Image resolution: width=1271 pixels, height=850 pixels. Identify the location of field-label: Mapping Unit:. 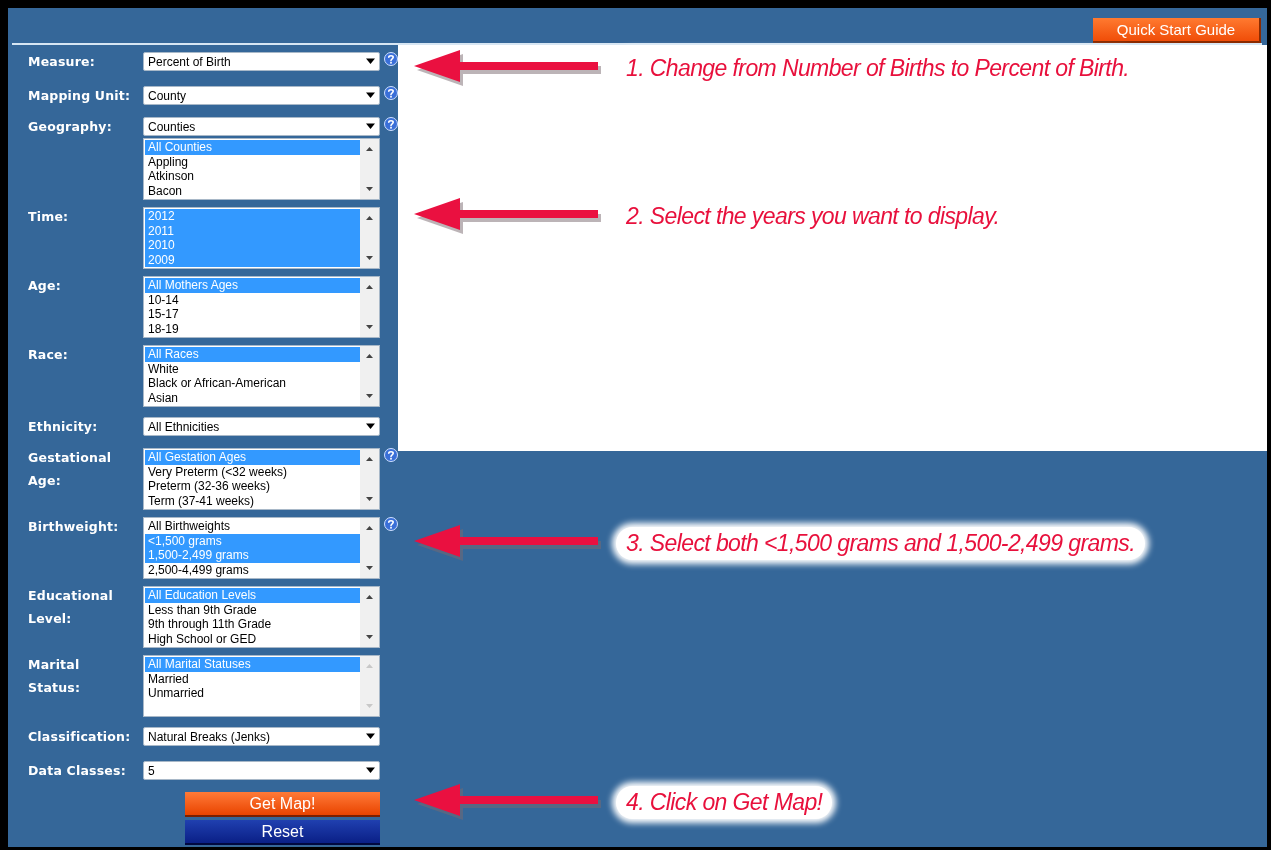
(80, 96).